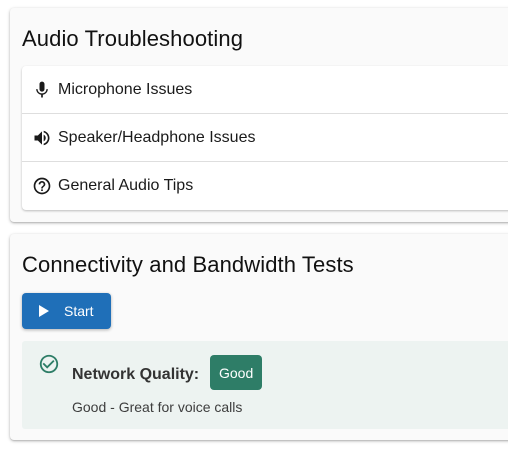 The width and height of the screenshot is (508, 449). I want to click on list-item-speaker-headphone-issues: Speaker/Headphone Issues, so click(265, 138).